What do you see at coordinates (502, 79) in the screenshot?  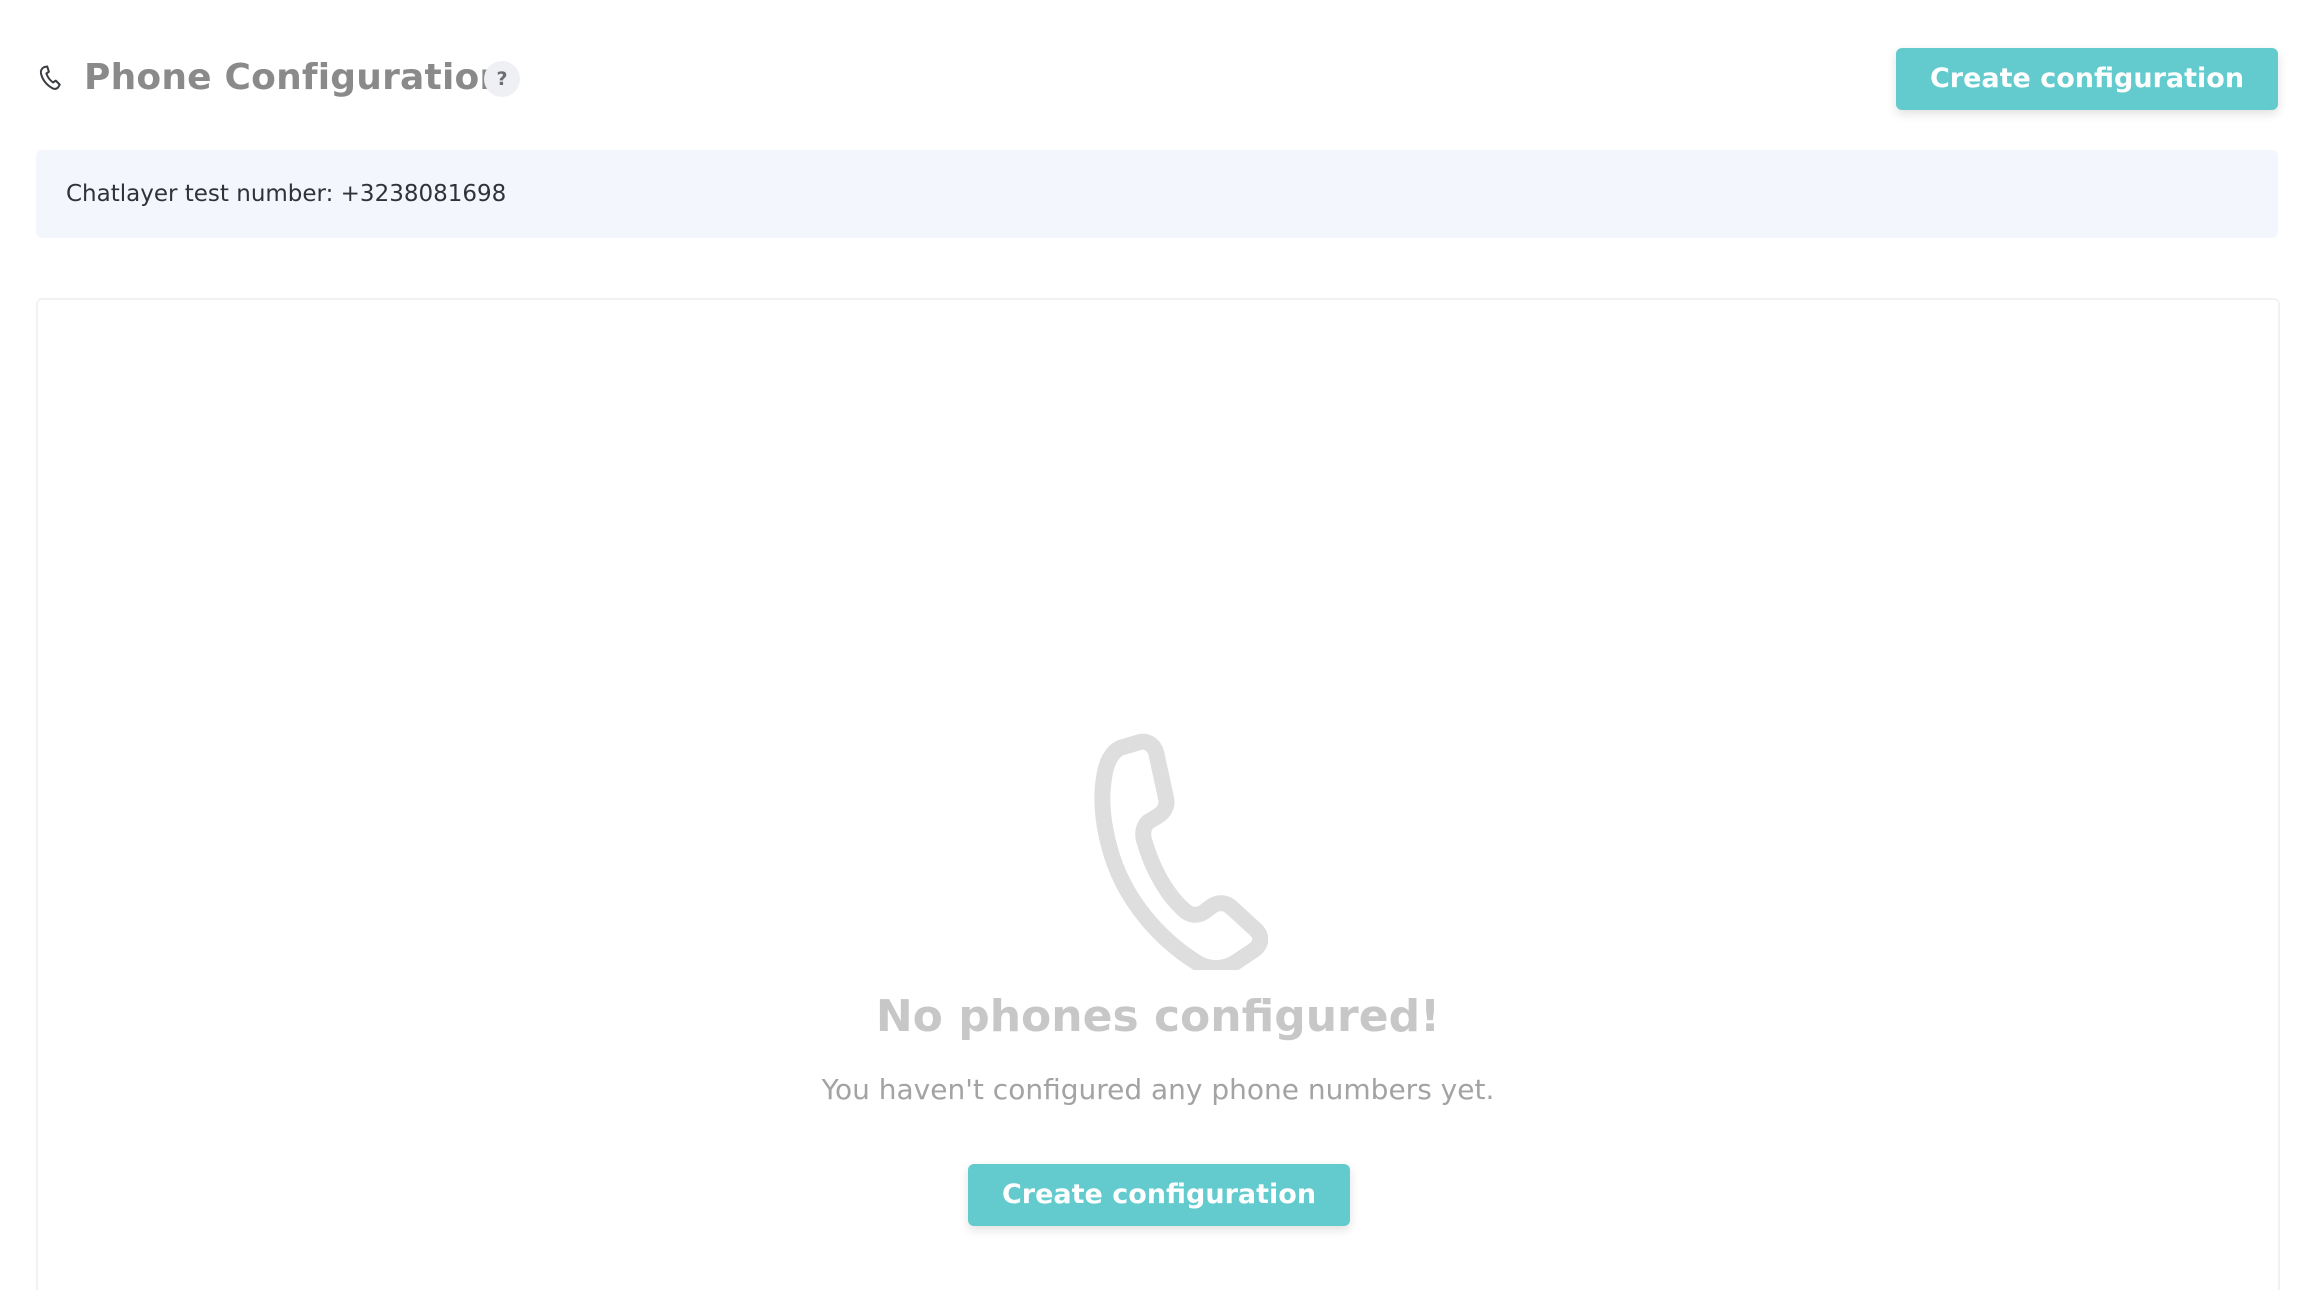 I see `help-icon: ?` at bounding box center [502, 79].